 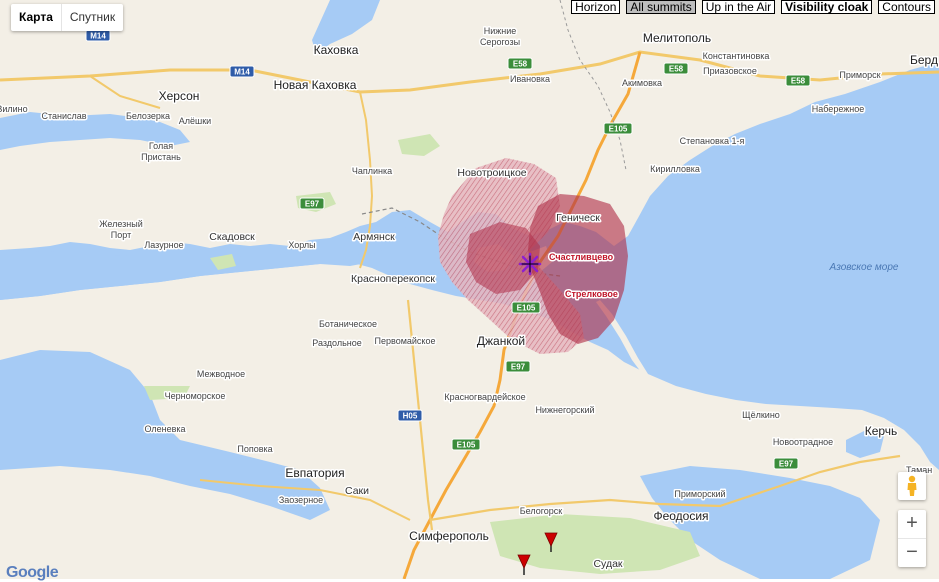 I want to click on place-label: Оленевка, so click(x=164, y=429).